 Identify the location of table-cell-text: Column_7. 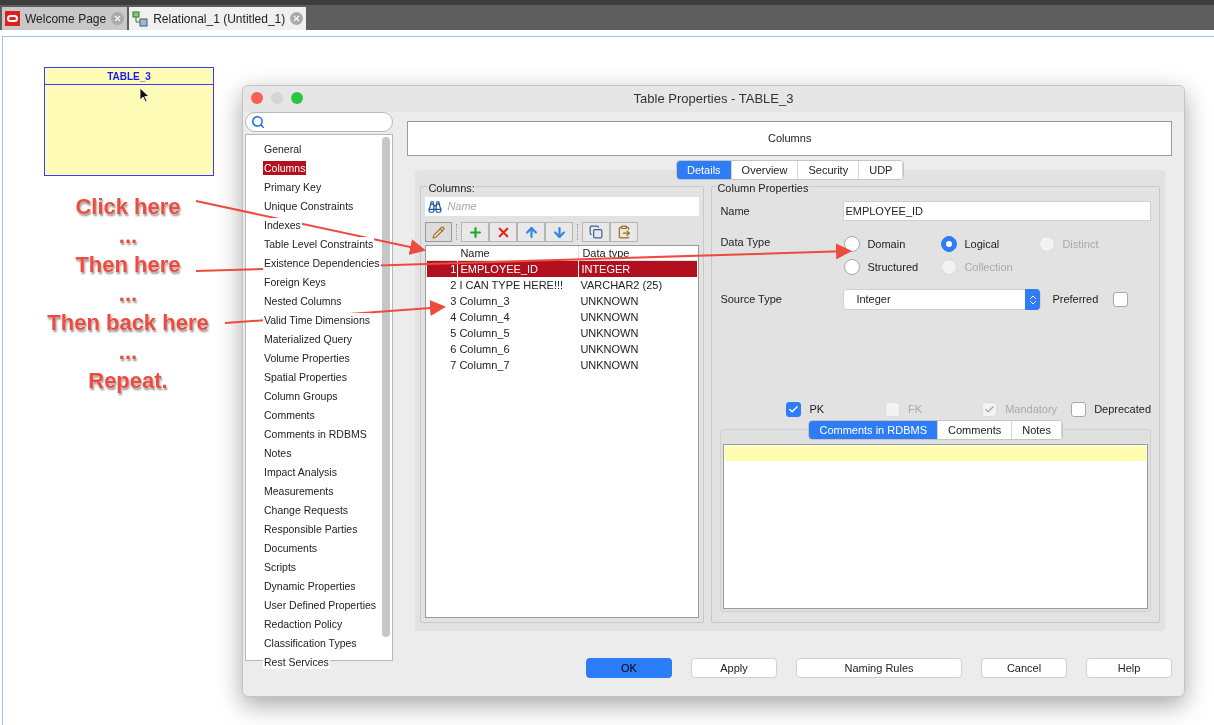
(484, 365).